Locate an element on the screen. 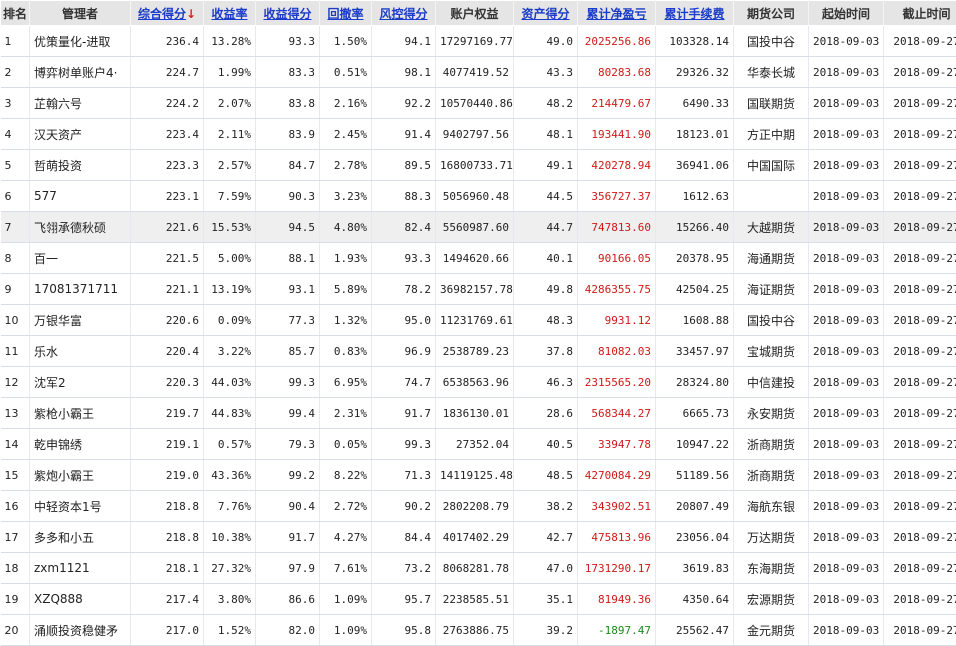 The height and width of the screenshot is (646, 956). cell-drawdown: 4.27% is located at coordinates (346, 537).